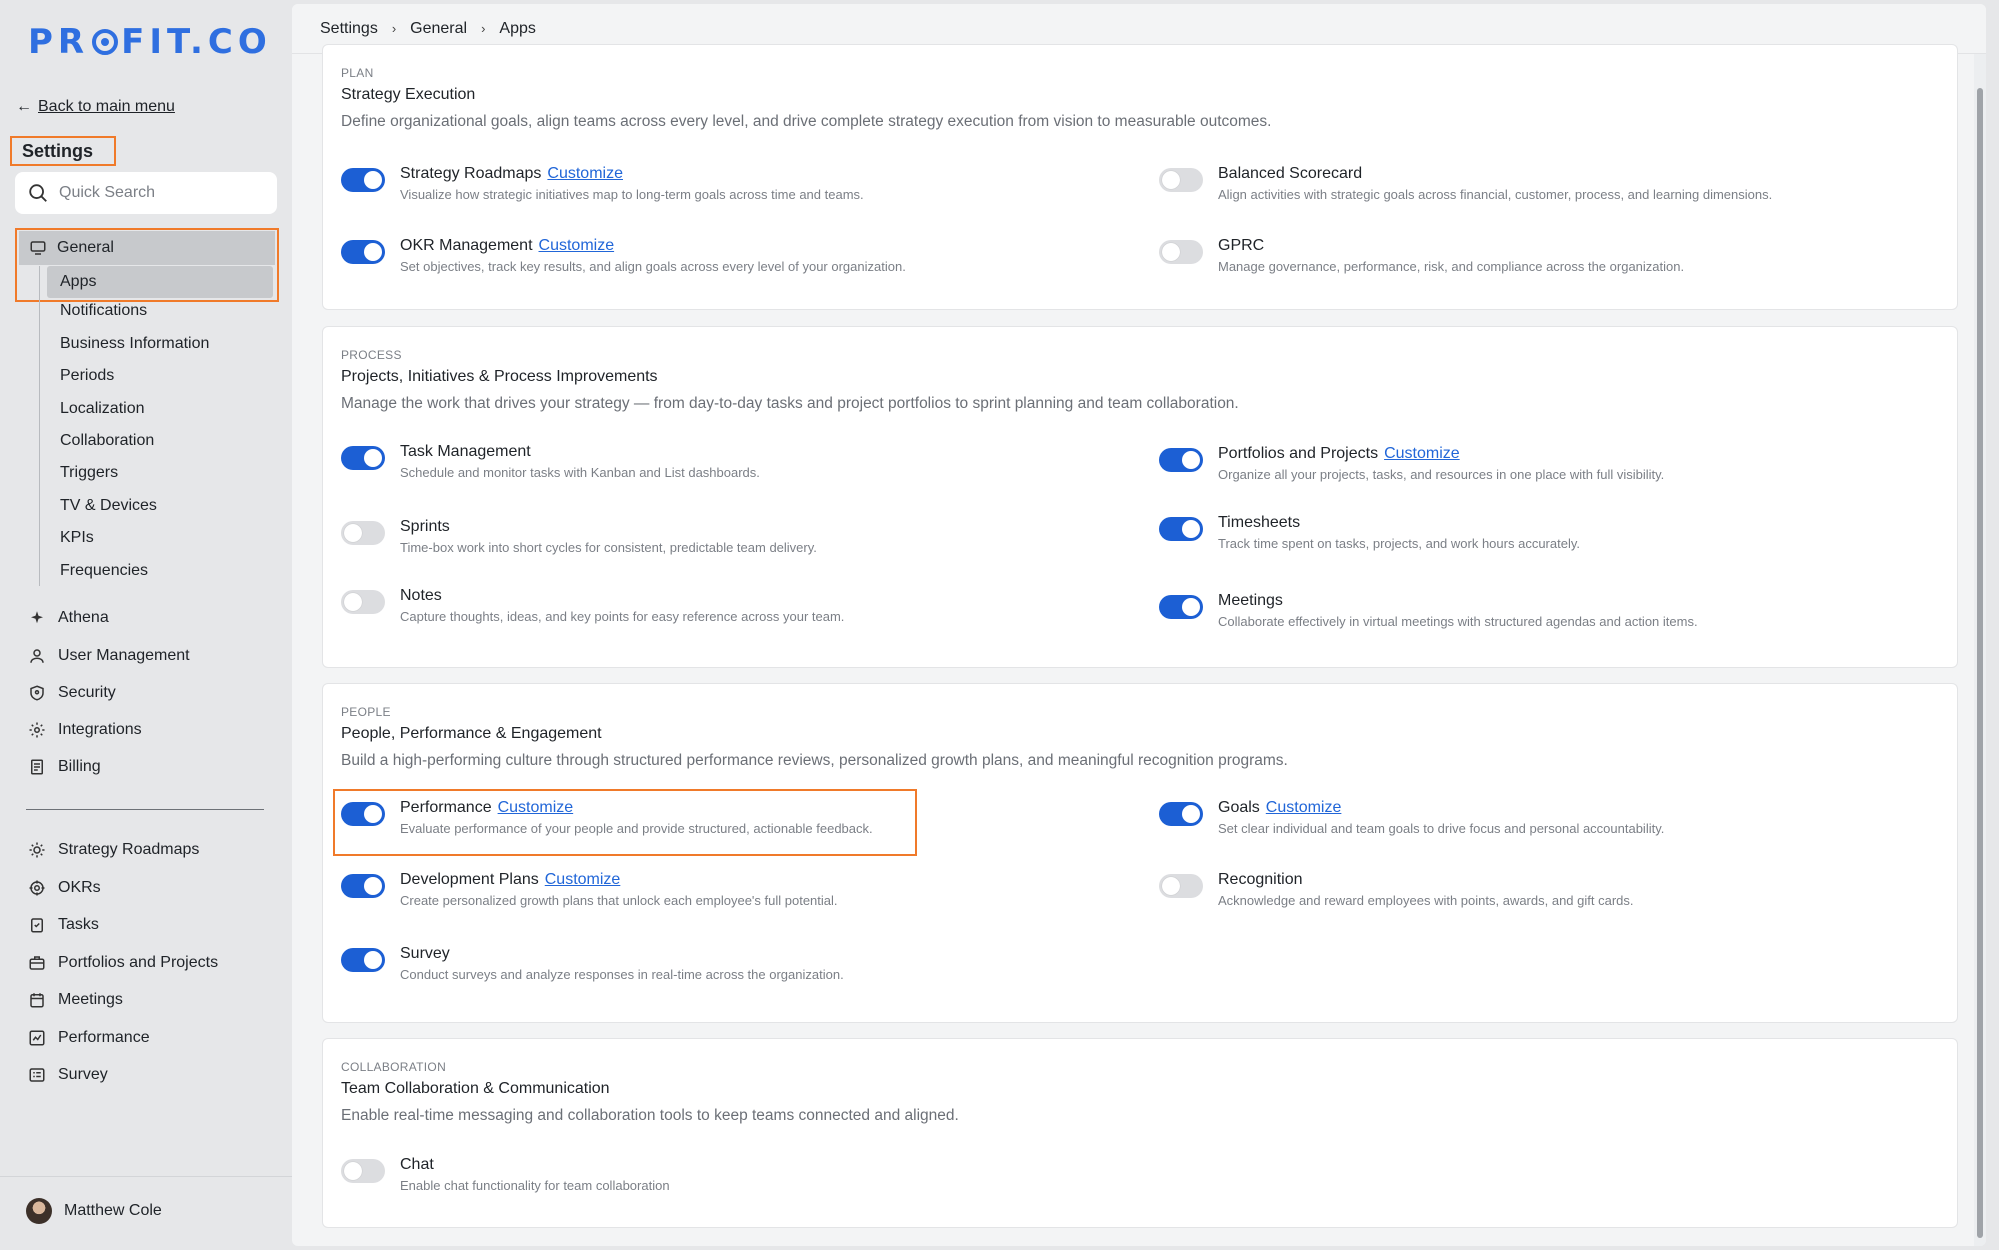  I want to click on app-name: Meetings, so click(1250, 600).